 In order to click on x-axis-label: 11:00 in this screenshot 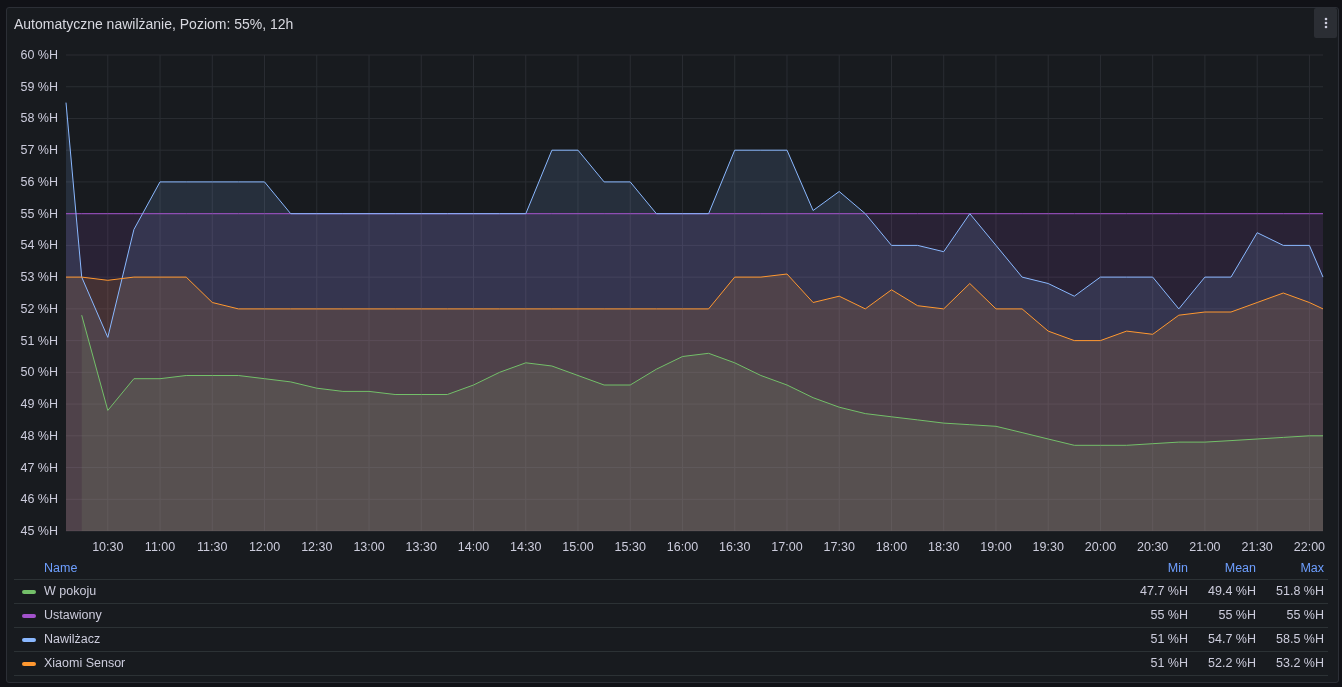, I will do `click(160, 547)`.